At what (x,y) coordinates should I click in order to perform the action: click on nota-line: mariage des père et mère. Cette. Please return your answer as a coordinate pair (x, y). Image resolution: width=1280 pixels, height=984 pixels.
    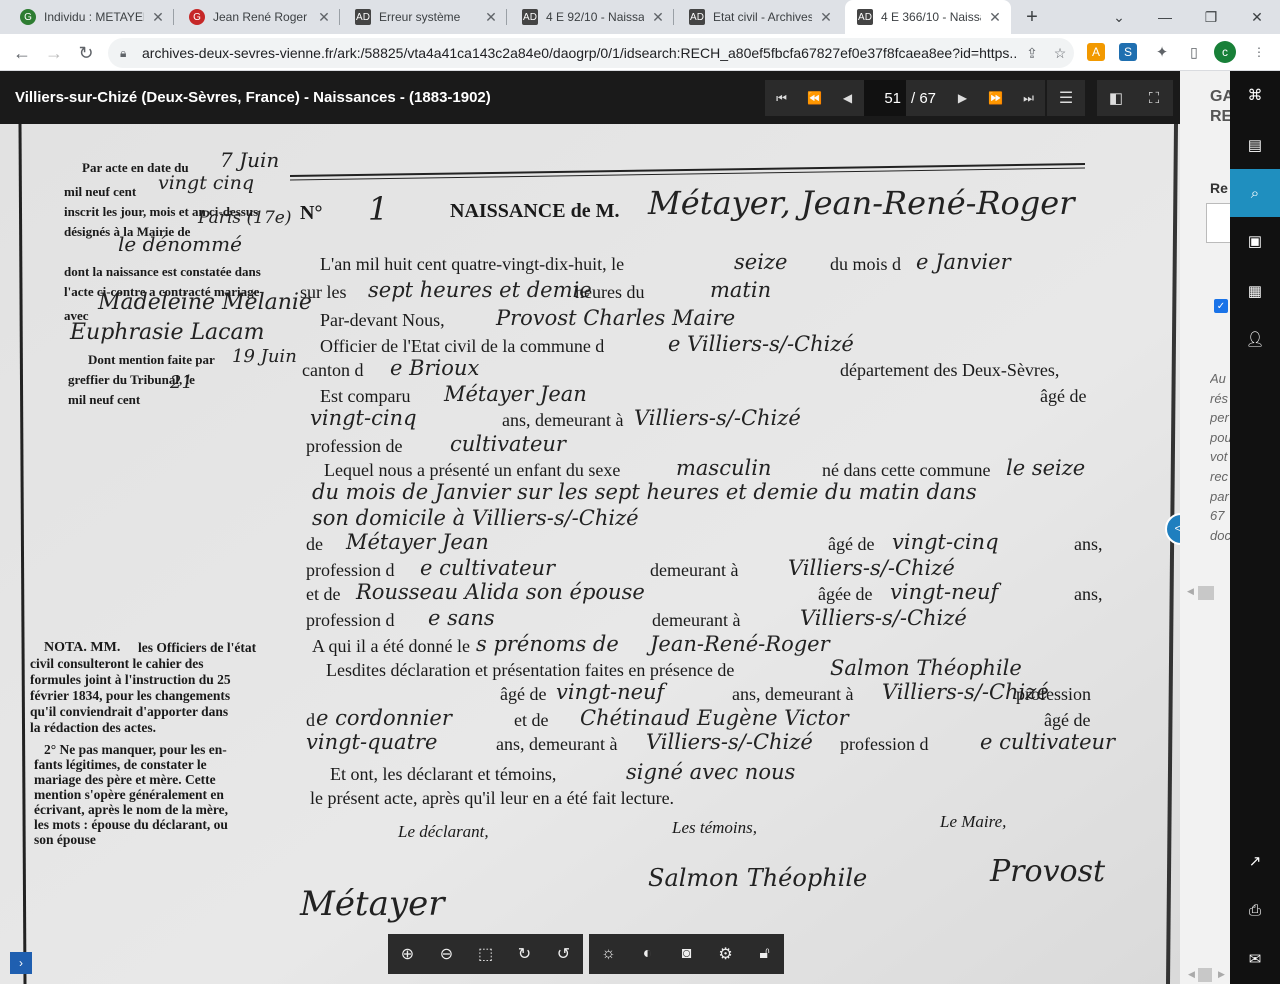
    Looking at the image, I should click on (125, 779).